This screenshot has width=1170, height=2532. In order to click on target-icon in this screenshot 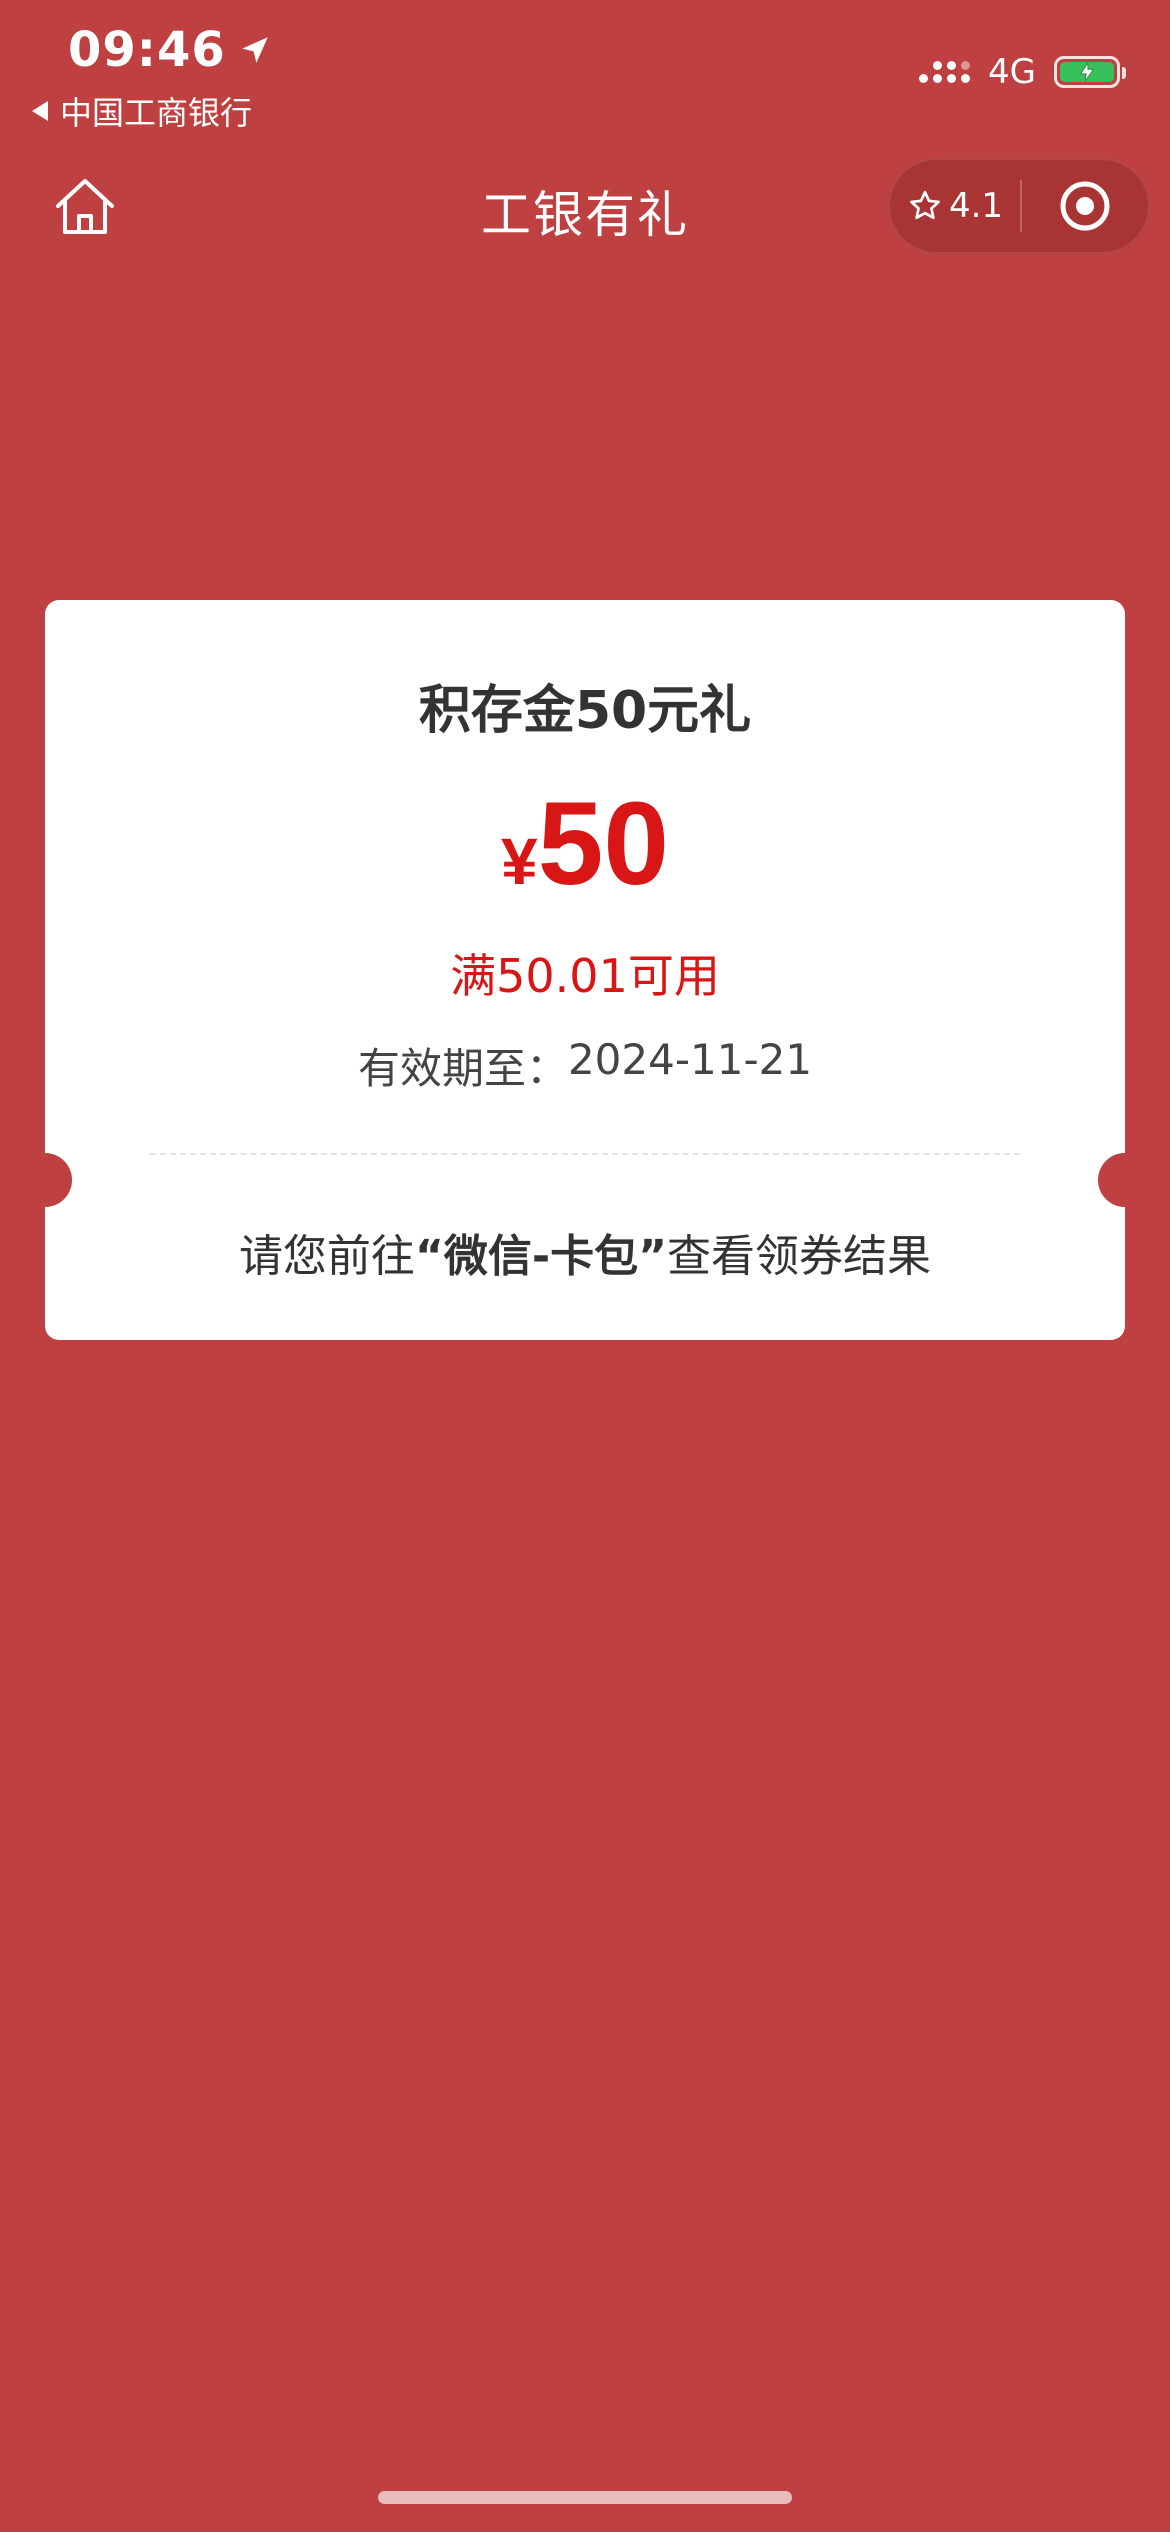, I will do `click(1085, 206)`.